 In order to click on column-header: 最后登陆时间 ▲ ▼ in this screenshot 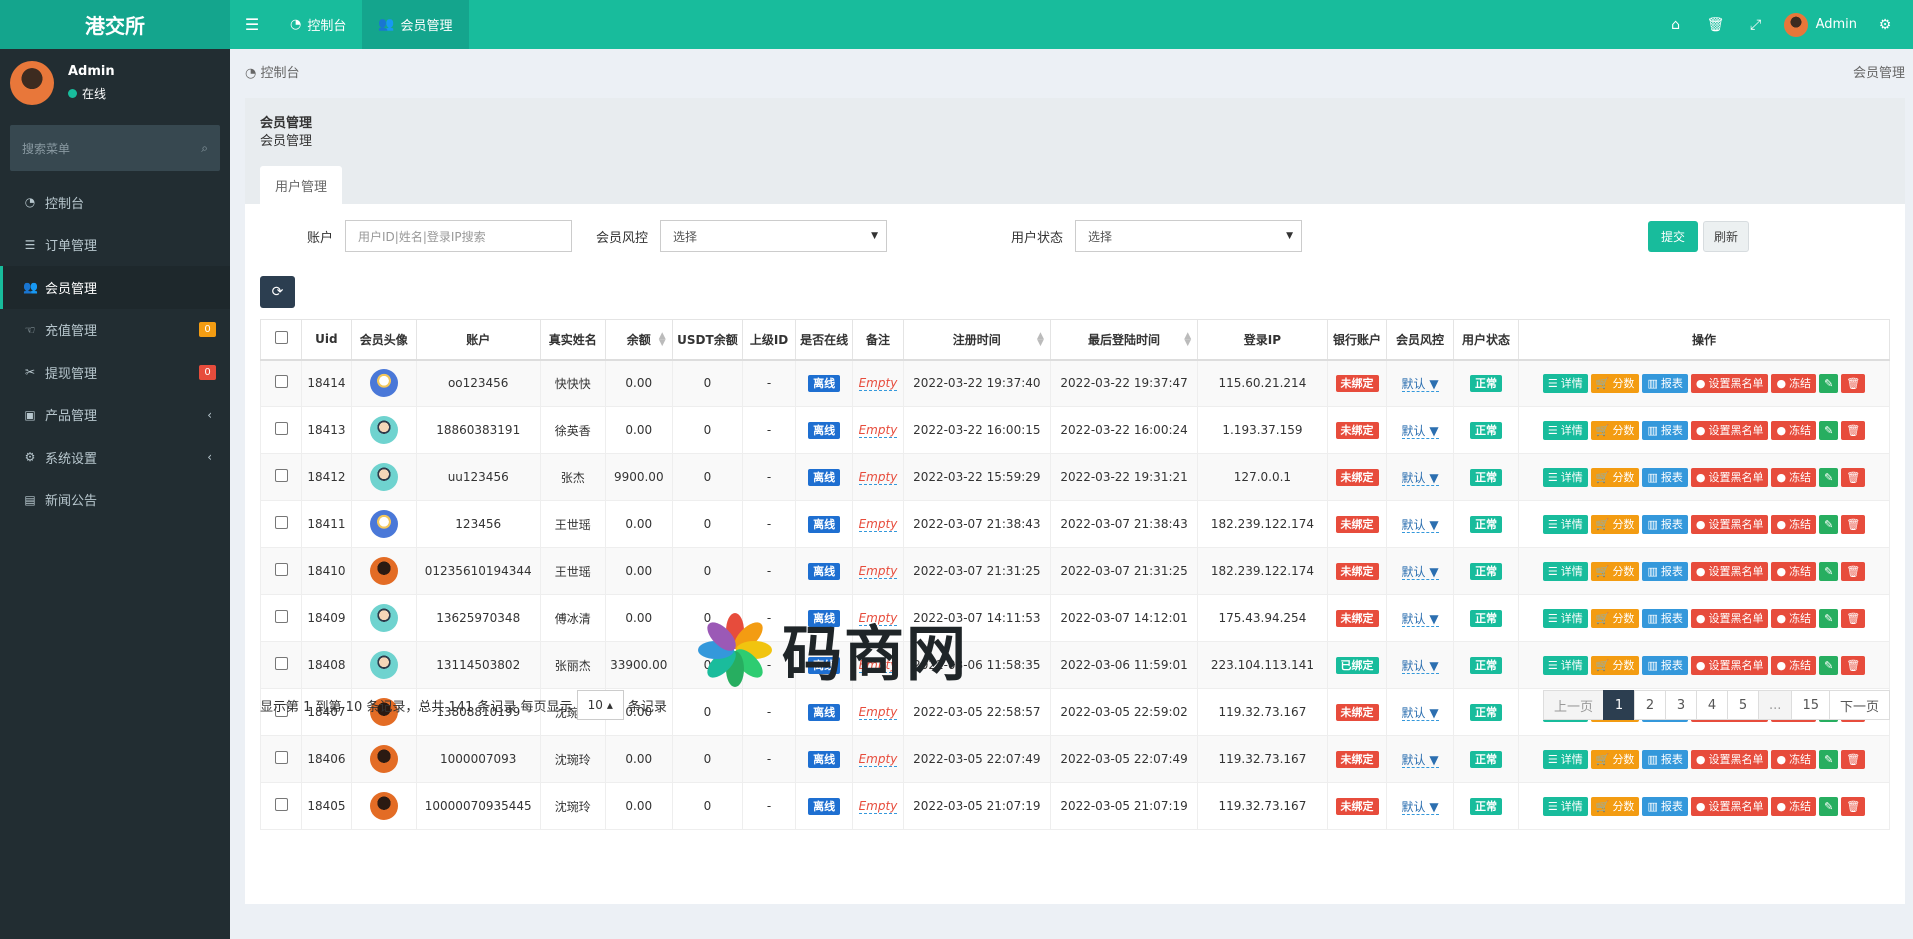, I will do `click(1124, 340)`.